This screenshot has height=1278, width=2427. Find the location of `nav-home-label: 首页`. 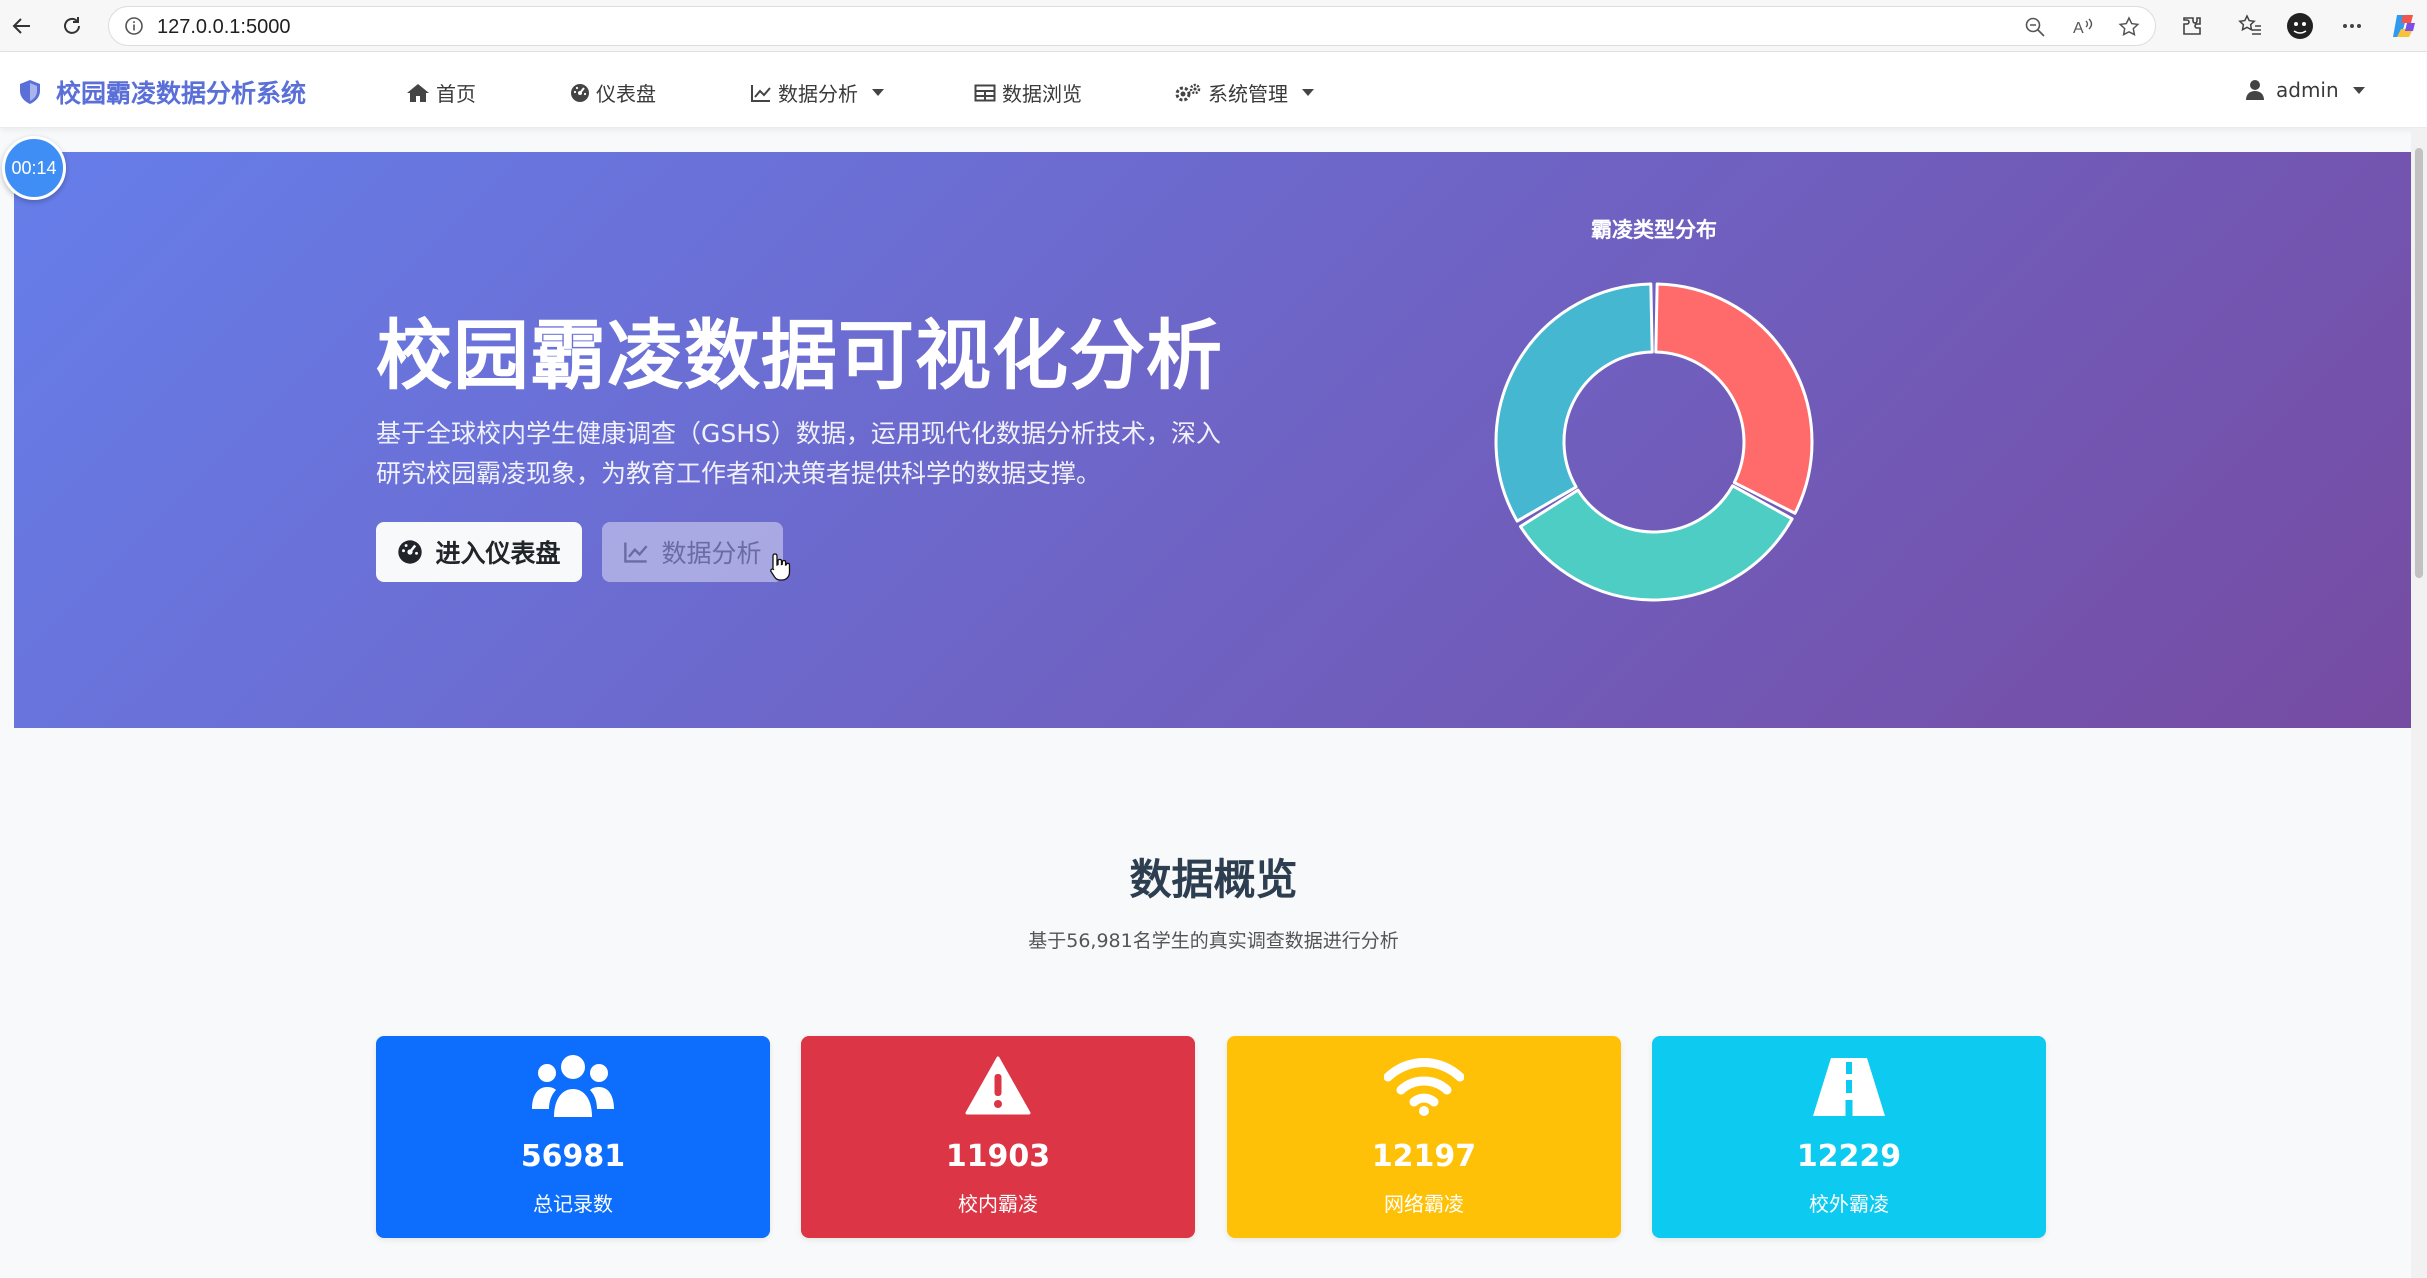

nav-home-label: 首页 is located at coordinates (456, 94).